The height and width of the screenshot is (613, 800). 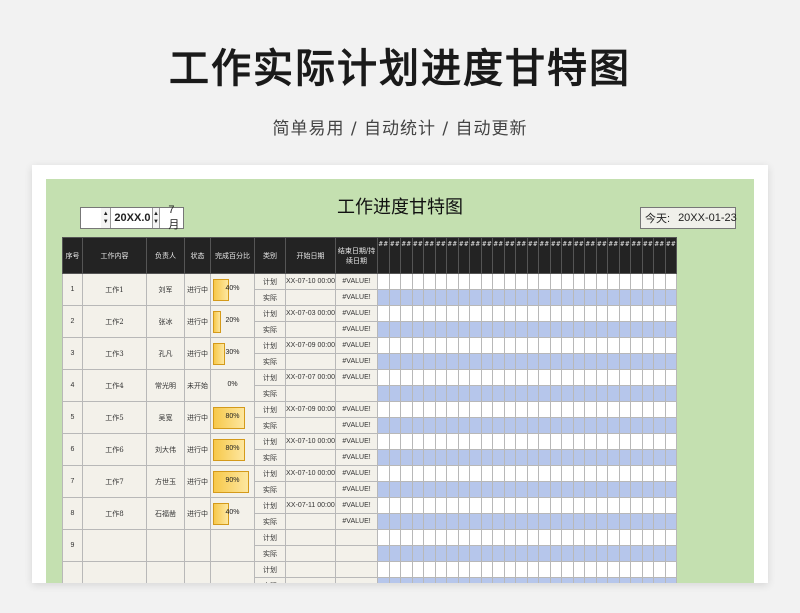 I want to click on owner-cell: 常光明, so click(x=165, y=385).